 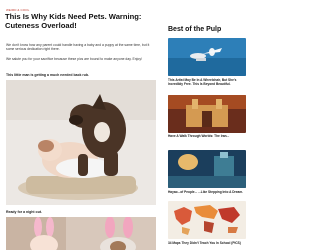 I want to click on sidebar-heading: Best of the Pulp, so click(x=195, y=29).